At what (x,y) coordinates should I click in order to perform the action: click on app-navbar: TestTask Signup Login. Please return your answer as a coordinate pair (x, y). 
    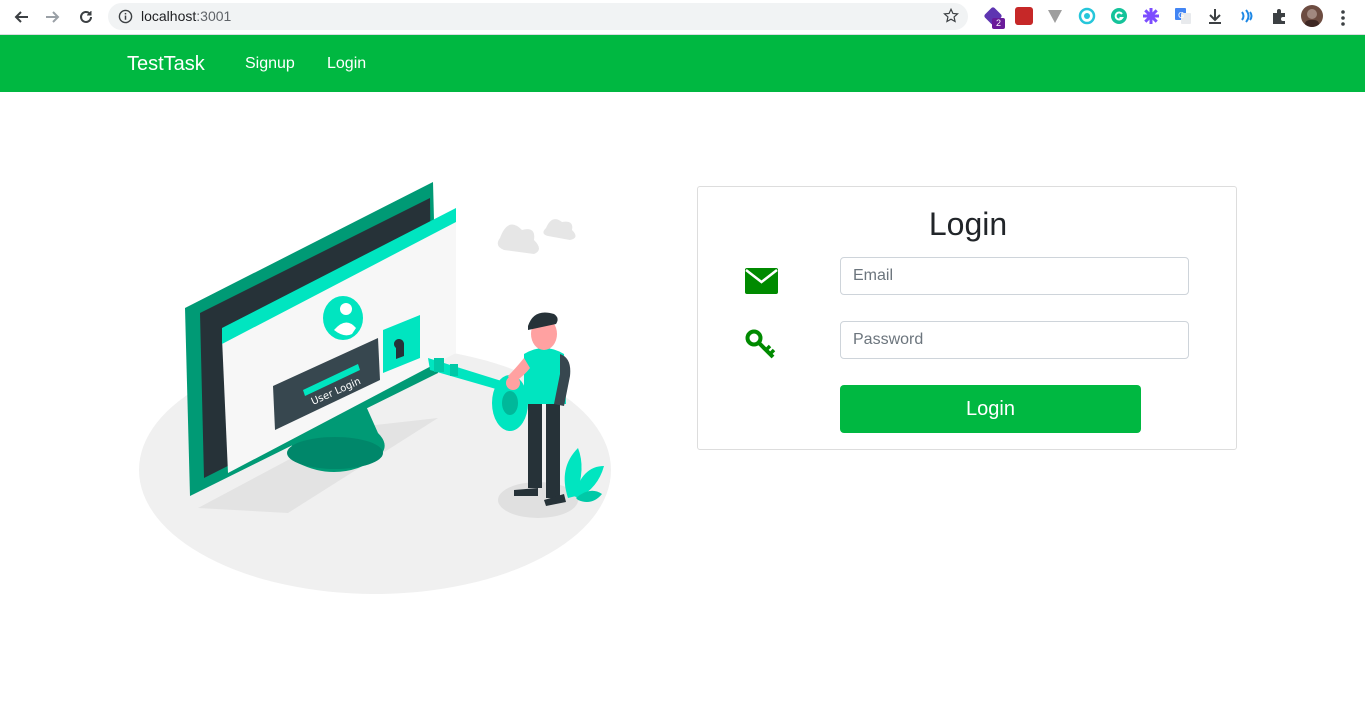
    Looking at the image, I should click on (682, 63).